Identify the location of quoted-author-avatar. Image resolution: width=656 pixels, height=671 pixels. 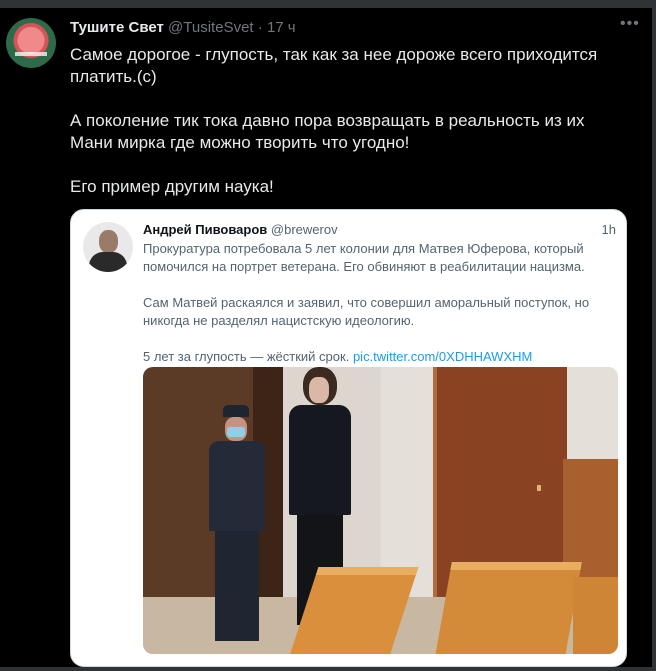
(108, 247).